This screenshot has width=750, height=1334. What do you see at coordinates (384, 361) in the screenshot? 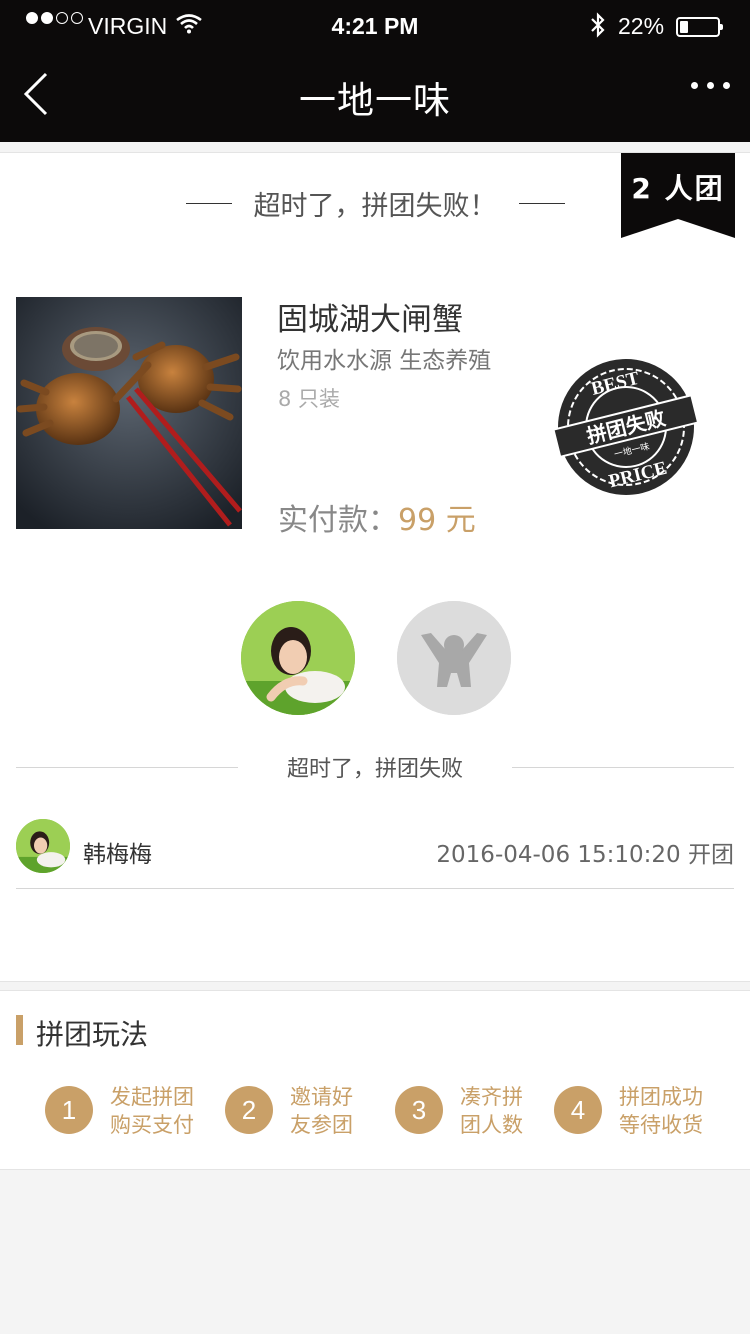
I see `product-description: 饮用水水源 生态养殖` at bounding box center [384, 361].